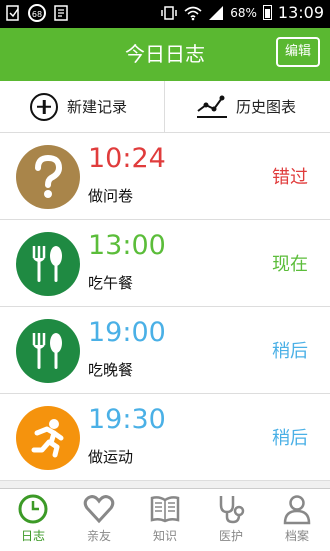 This screenshot has height=551, width=330. Describe the element at coordinates (298, 52) in the screenshot. I see `edit-button: 编辑` at that location.